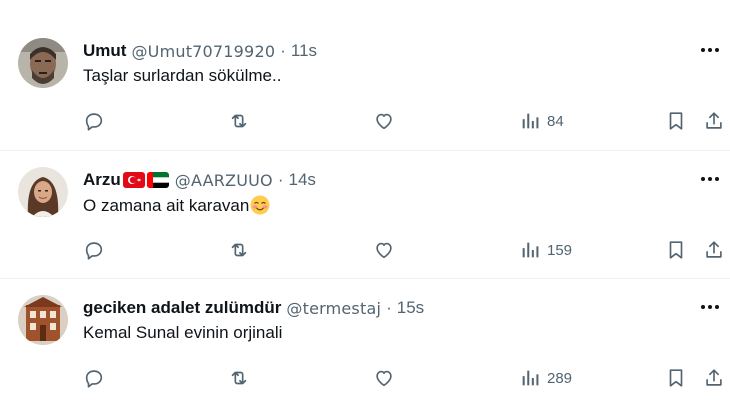 This screenshot has width=730, height=420. I want to click on author-name: Arzu, so click(102, 180).